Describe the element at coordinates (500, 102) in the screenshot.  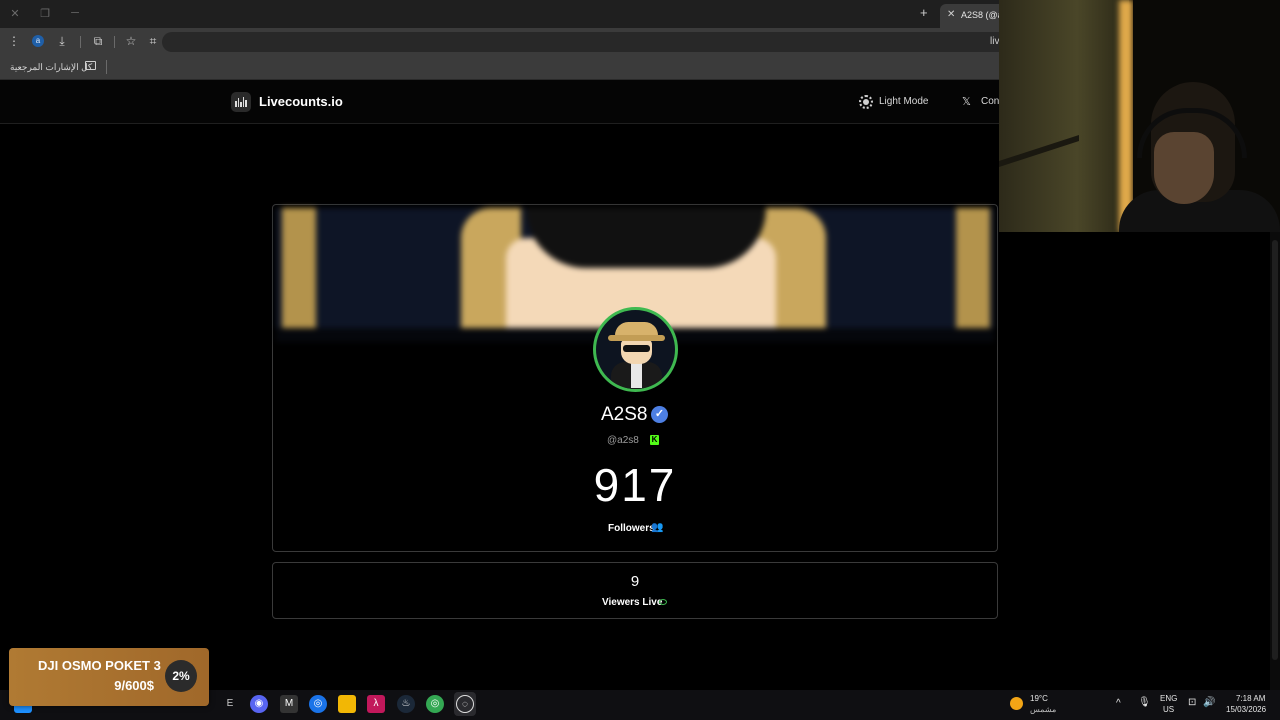
I see `site-header` at that location.